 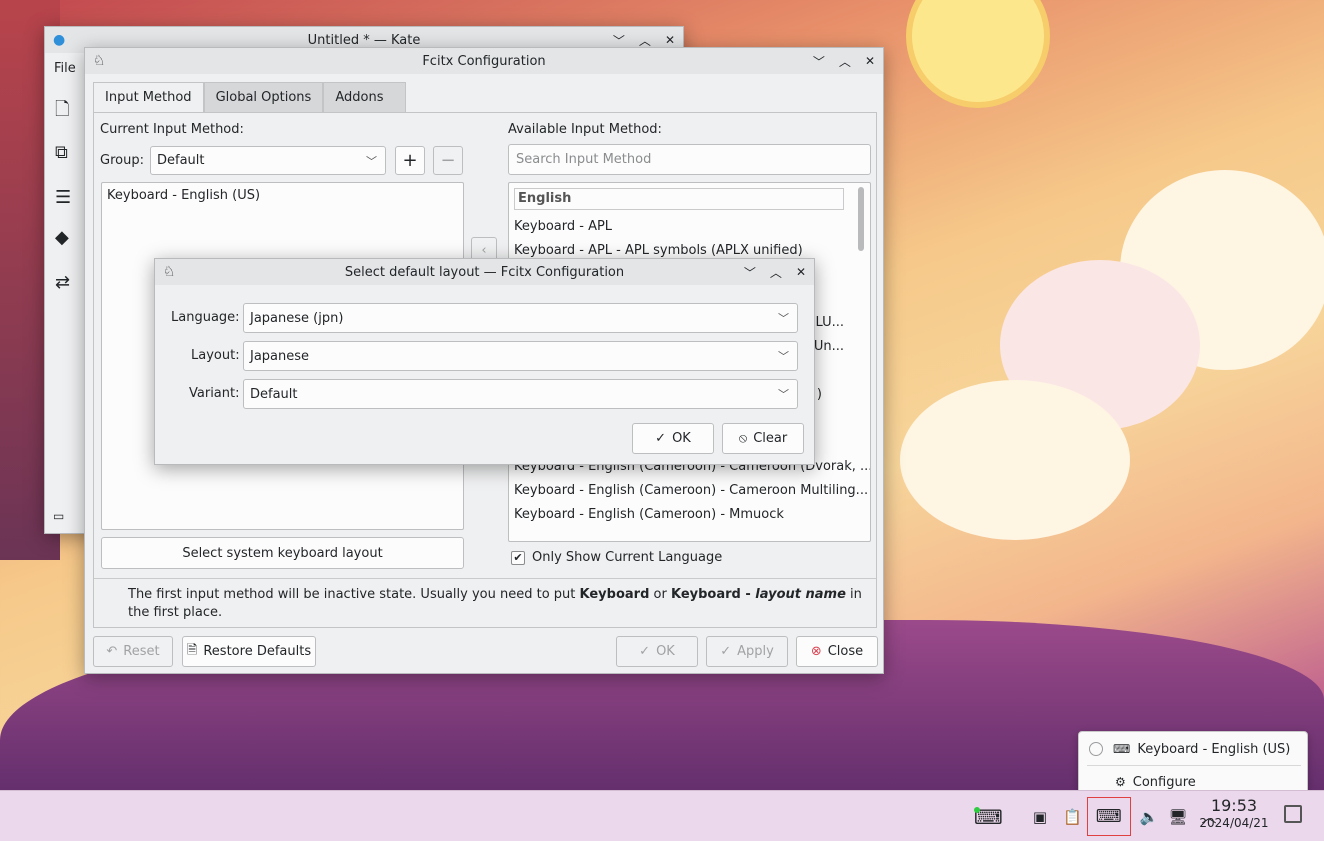 I want to click on list-item: Keyboard - APL, so click(x=689, y=227).